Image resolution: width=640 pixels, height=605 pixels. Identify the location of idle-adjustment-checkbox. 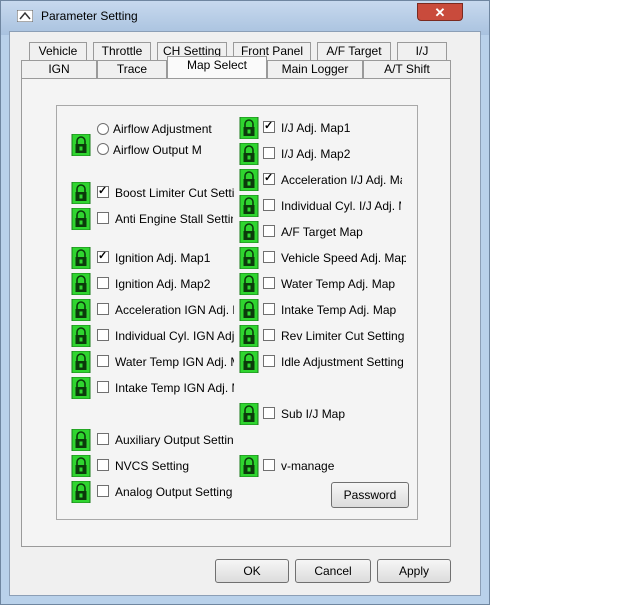
(269, 361).